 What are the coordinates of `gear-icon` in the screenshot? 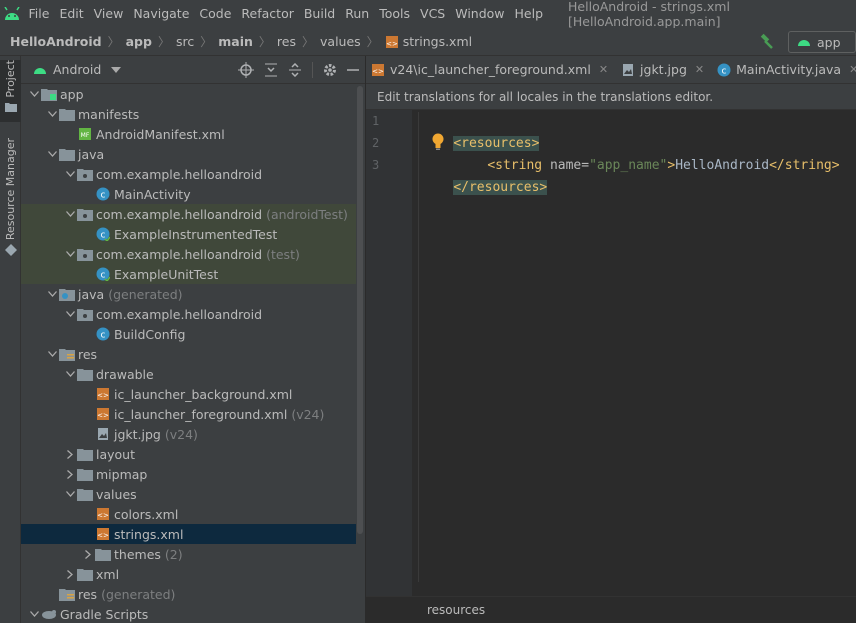 It's located at (330, 70).